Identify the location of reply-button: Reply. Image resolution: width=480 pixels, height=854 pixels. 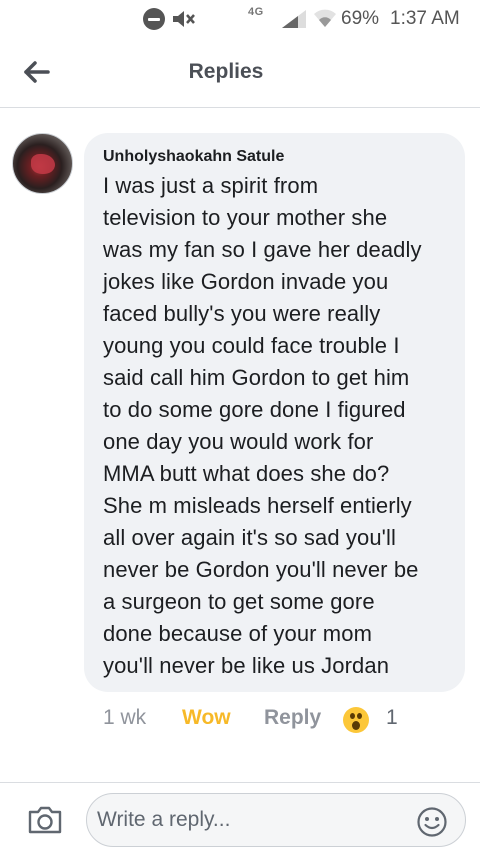
(292, 718).